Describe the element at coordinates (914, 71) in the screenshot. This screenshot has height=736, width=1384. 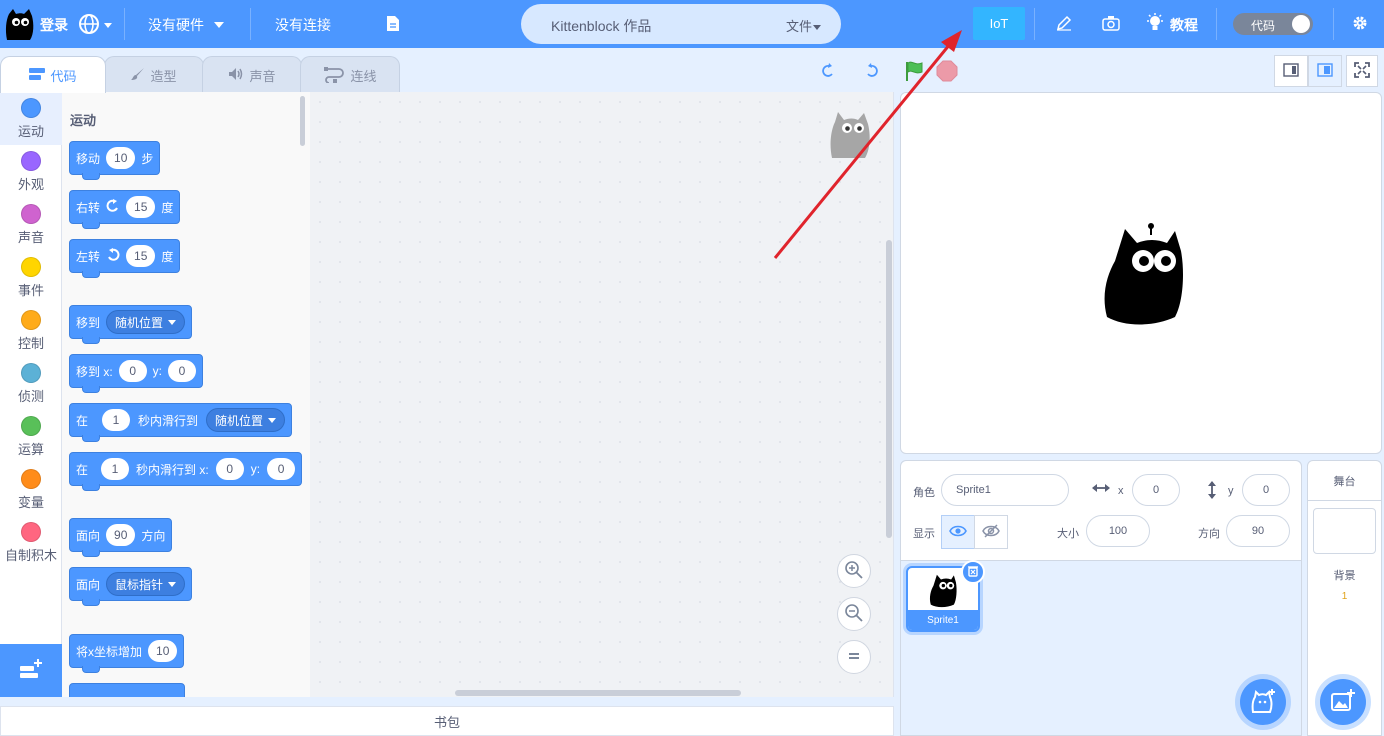
I see `green-flag-icon` at that location.